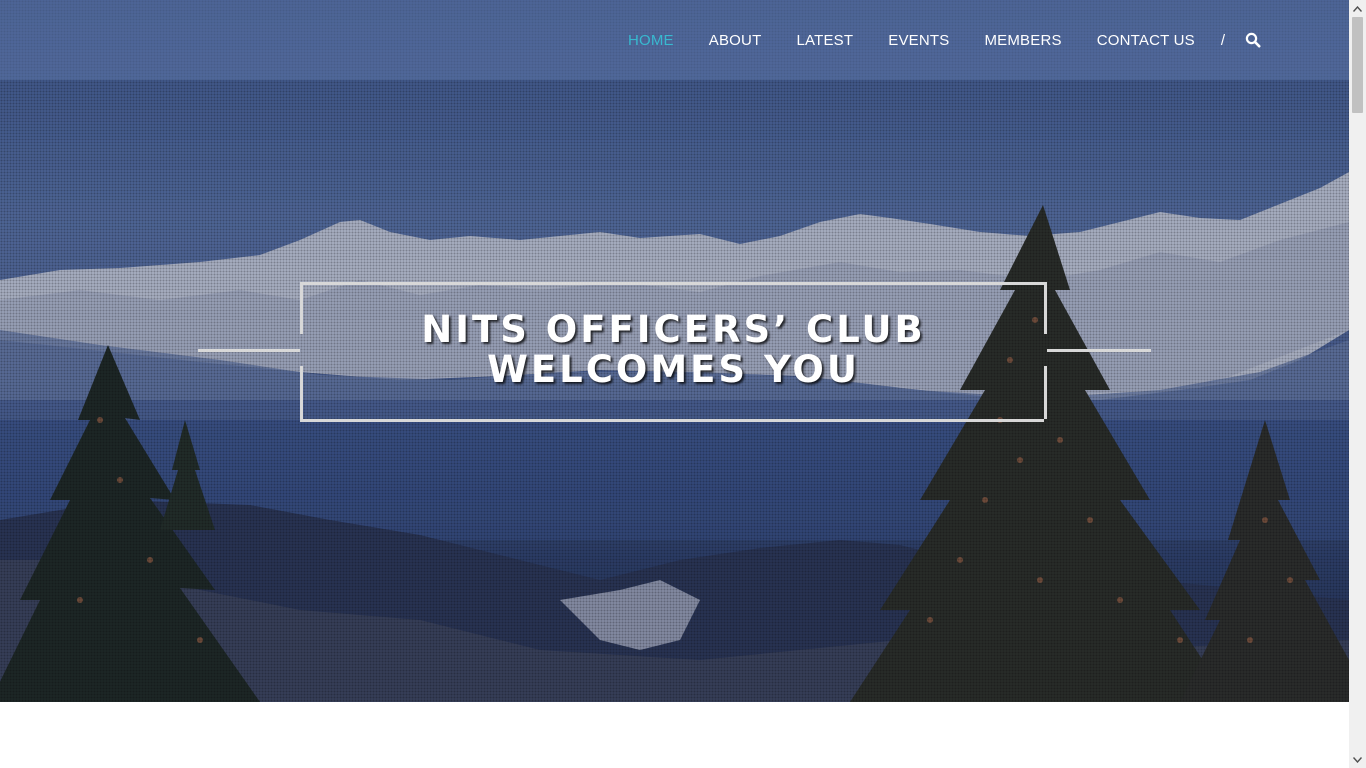 This screenshot has width=1366, height=768. What do you see at coordinates (249, 350) in the screenshot?
I see `frame-left-bar` at bounding box center [249, 350].